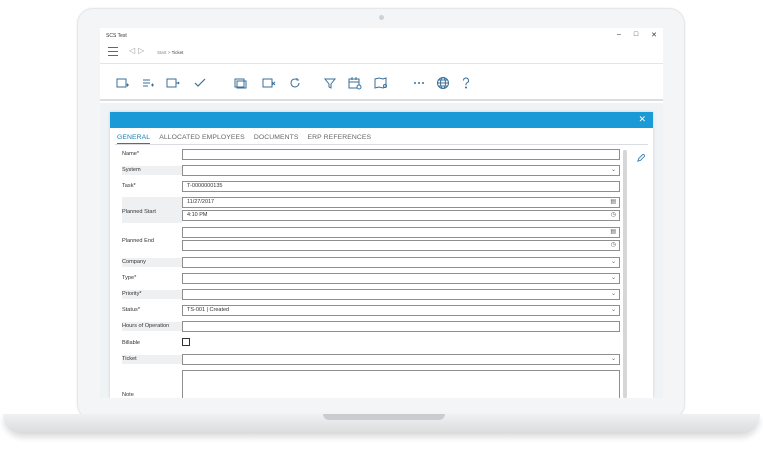  I want to click on planned-start-label: Planned Start, so click(139, 212).